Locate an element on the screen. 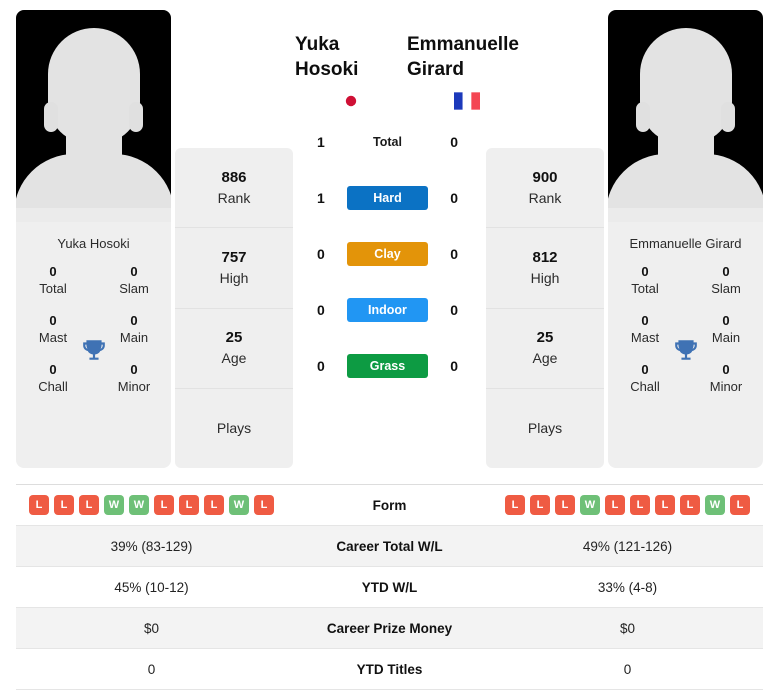  h2h-row-indoor: 0 Indoor 0 is located at coordinates (387, 310).